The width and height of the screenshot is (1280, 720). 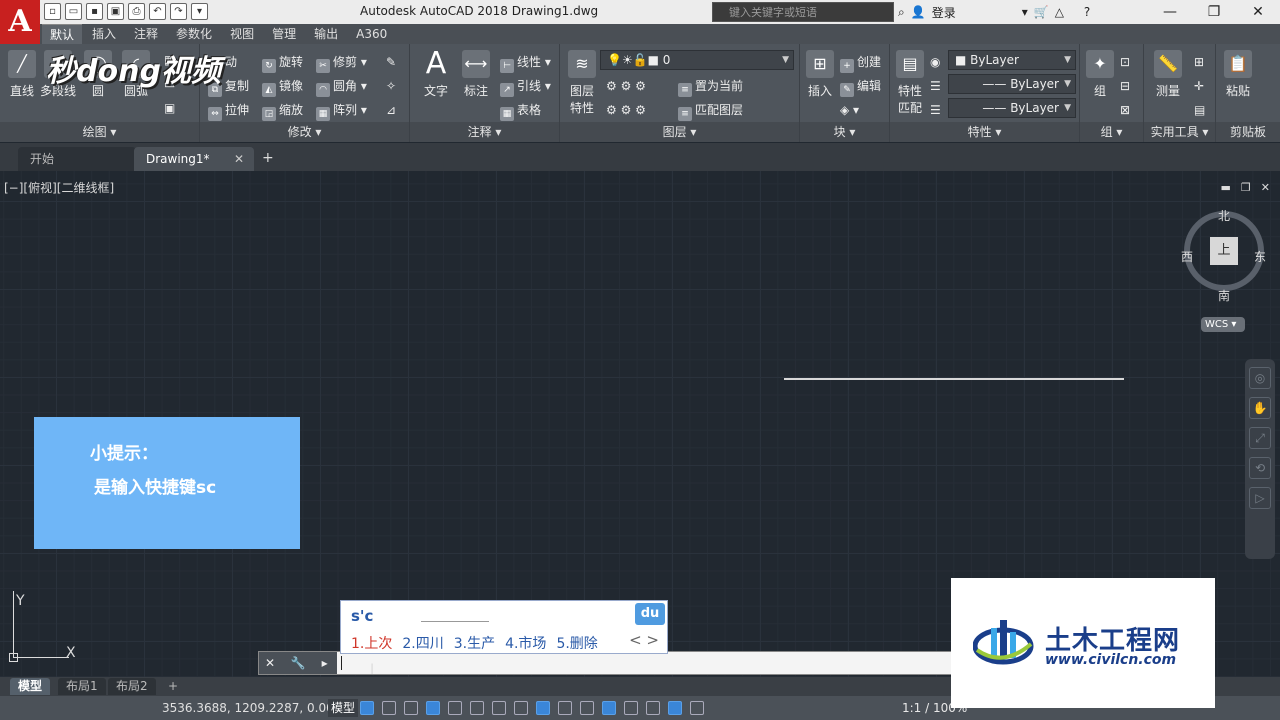 I want to click on gizmo-icon, so click(x=653, y=708).